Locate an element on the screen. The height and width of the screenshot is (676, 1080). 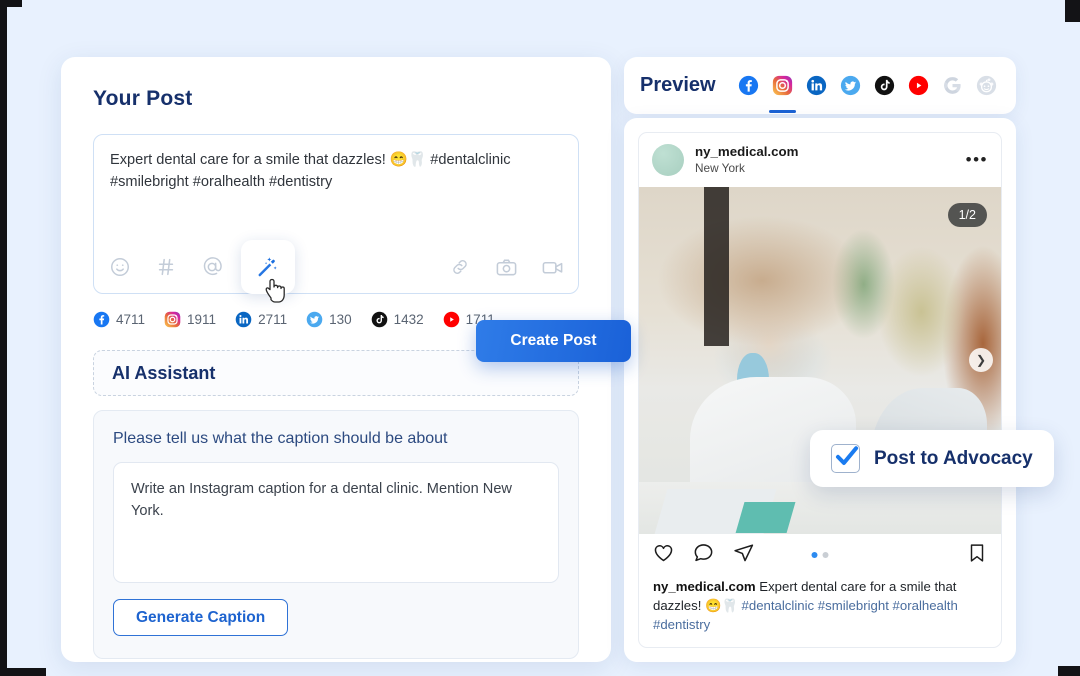
camera-icon is located at coordinates (506, 267).